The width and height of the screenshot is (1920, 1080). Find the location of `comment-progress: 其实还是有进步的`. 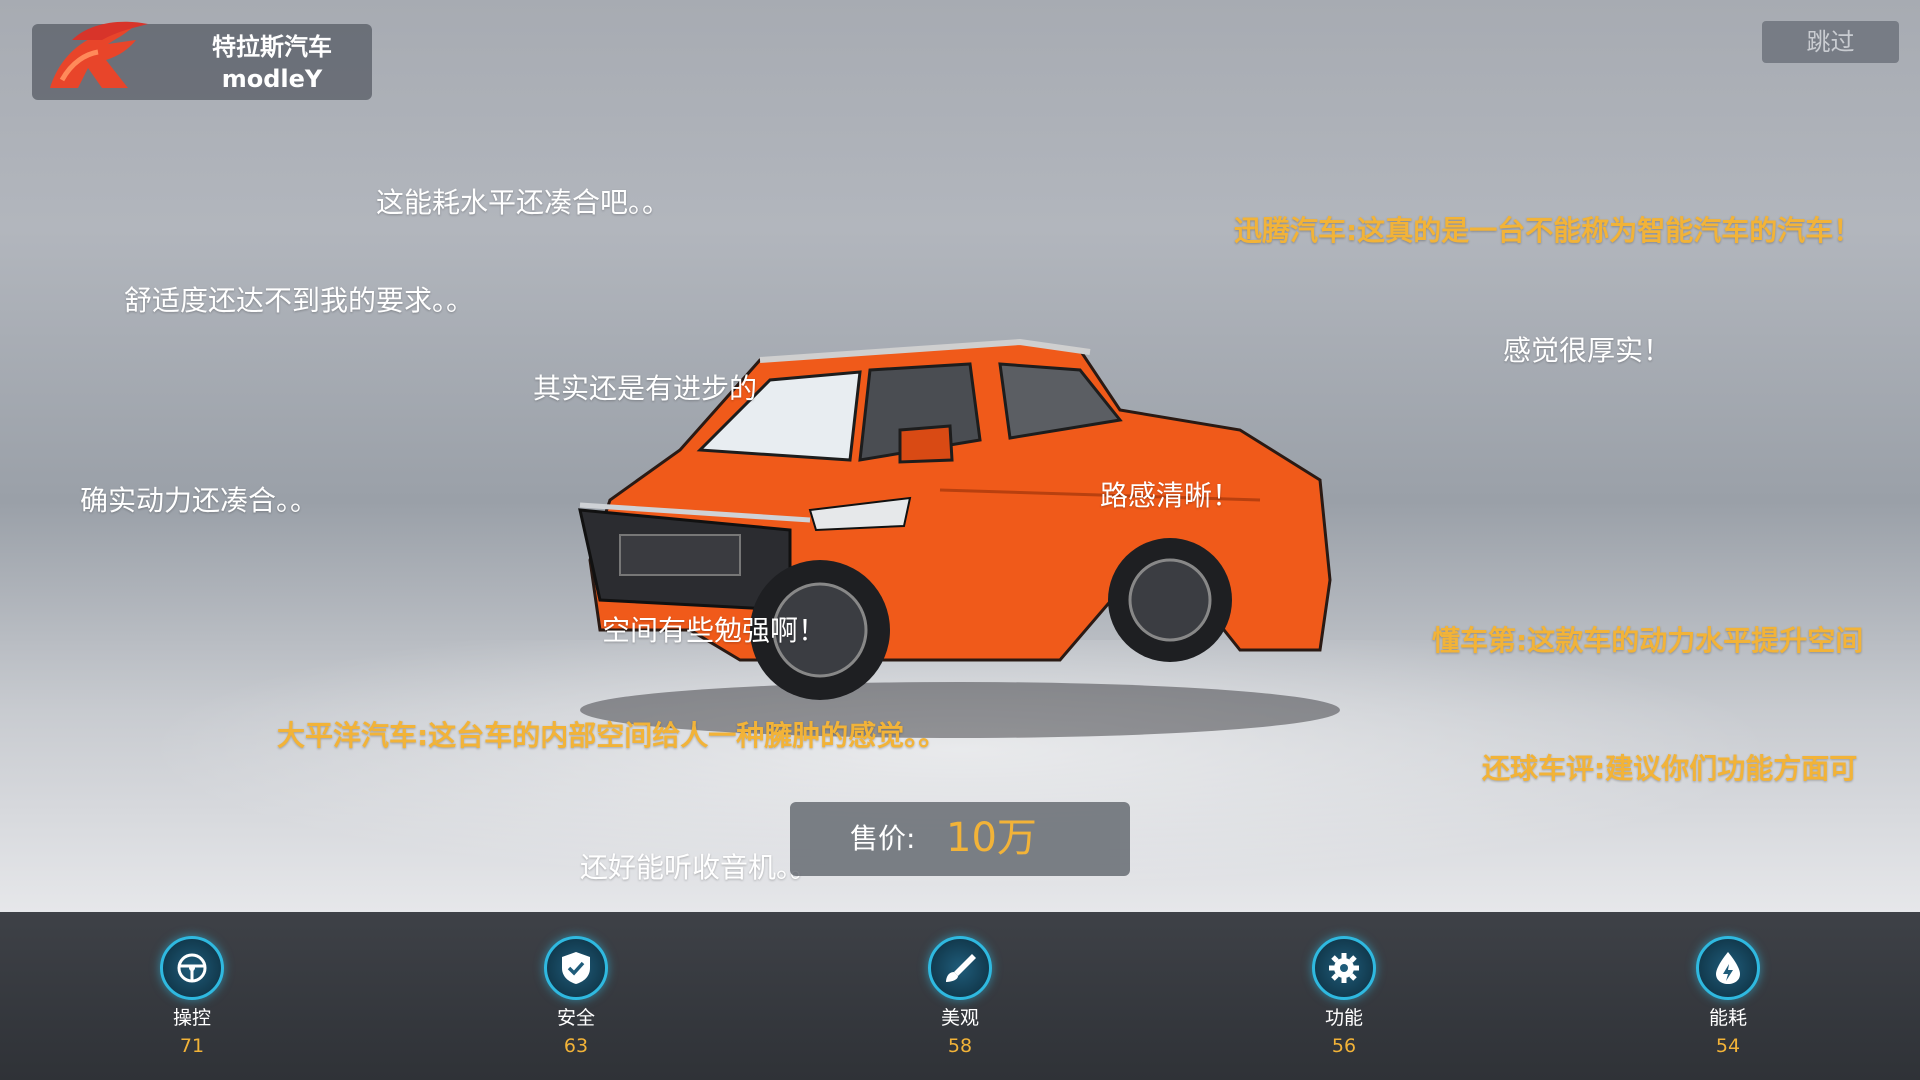

comment-progress: 其实还是有进步的 is located at coordinates (645, 388).